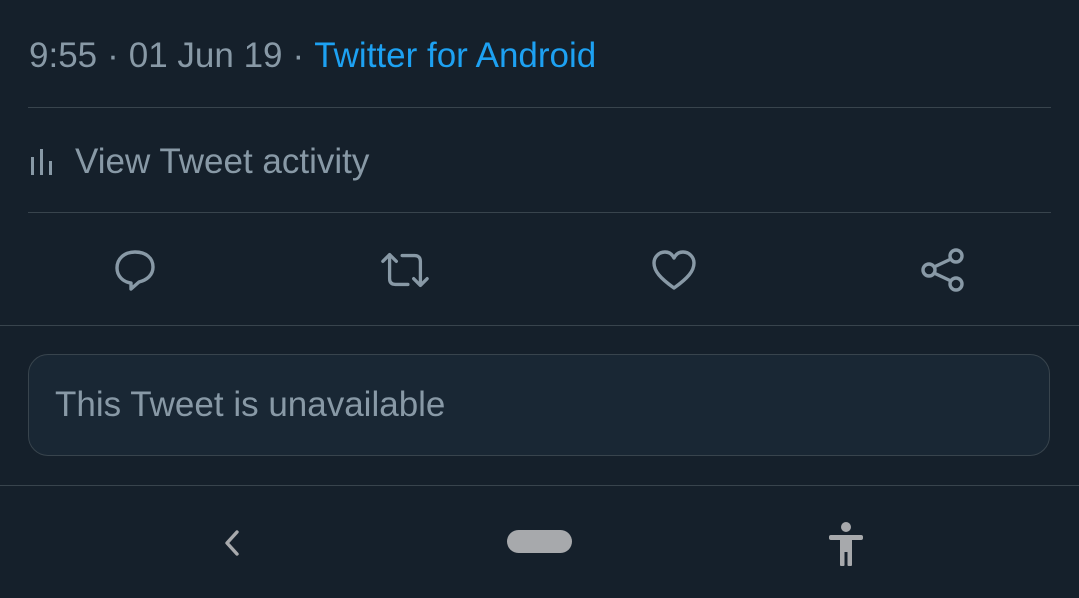 This screenshot has height=598, width=1079. I want to click on divider-actions, so click(539, 325).